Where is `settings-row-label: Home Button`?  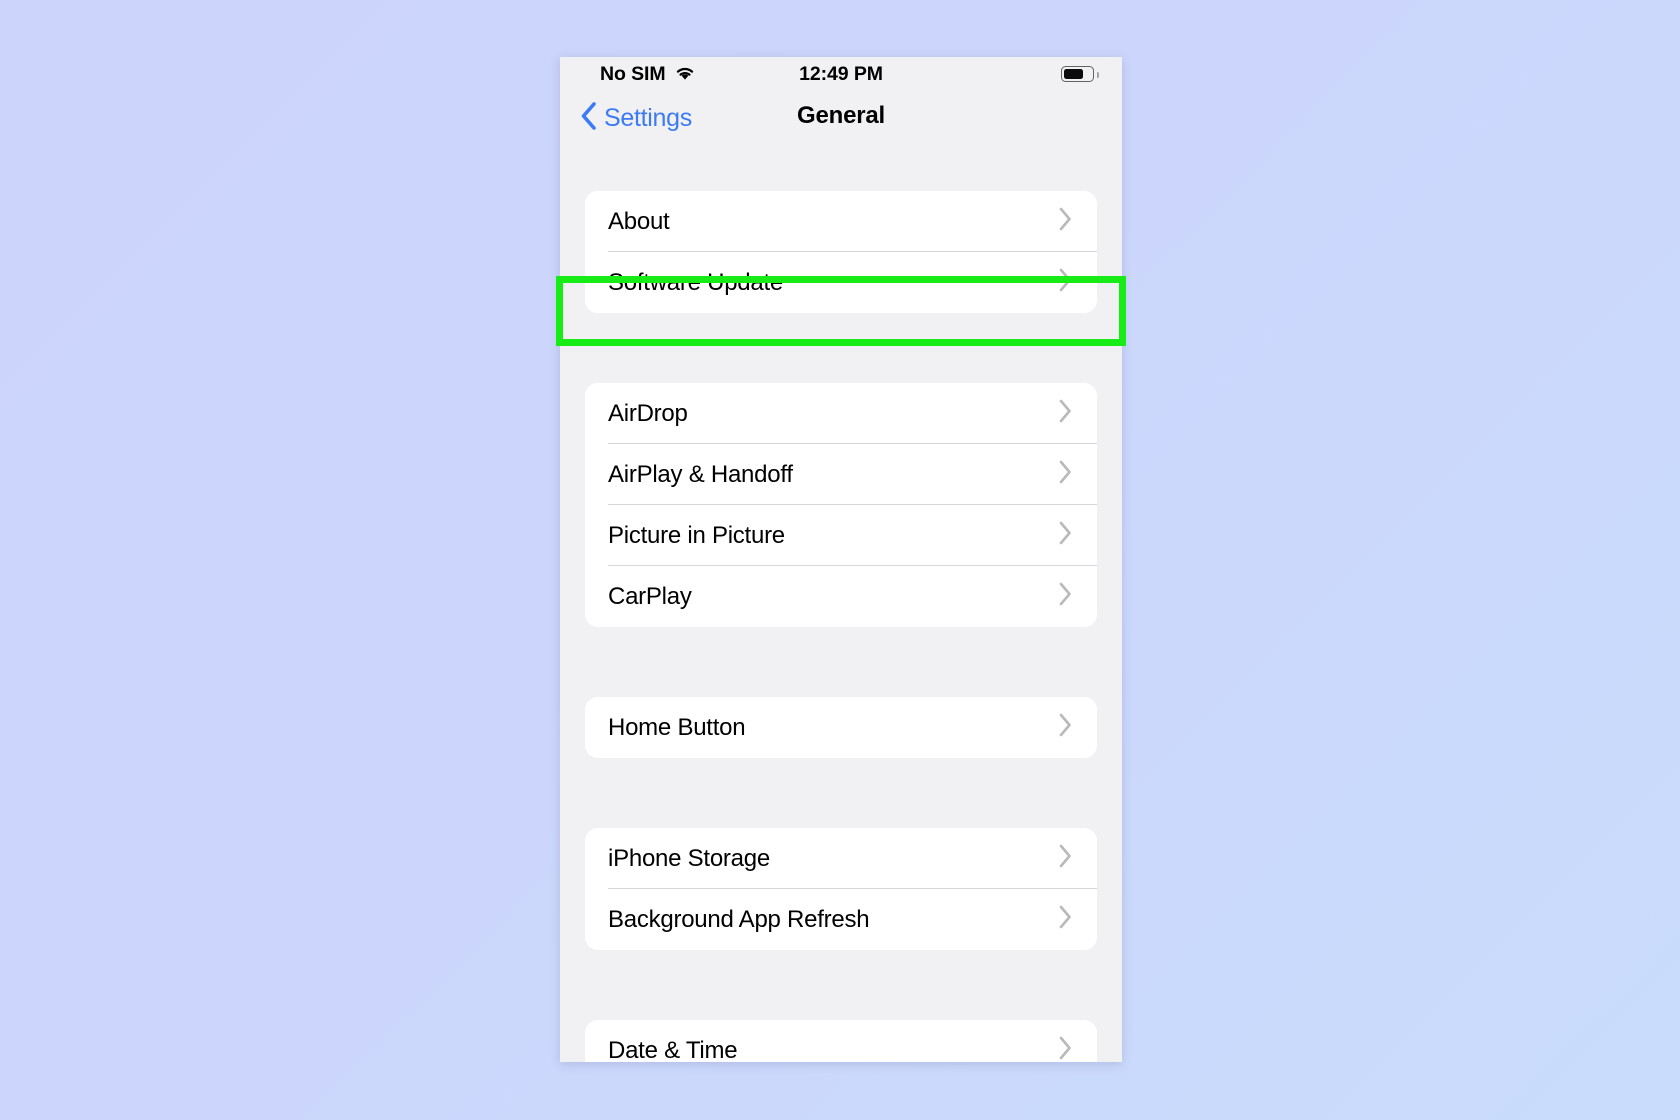 settings-row-label: Home Button is located at coordinates (677, 727).